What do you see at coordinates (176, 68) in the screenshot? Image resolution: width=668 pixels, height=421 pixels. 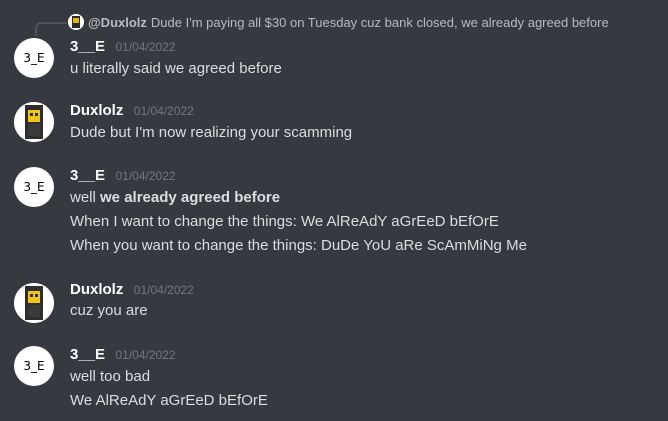 I see `message-text: u literally said we agreed before` at bounding box center [176, 68].